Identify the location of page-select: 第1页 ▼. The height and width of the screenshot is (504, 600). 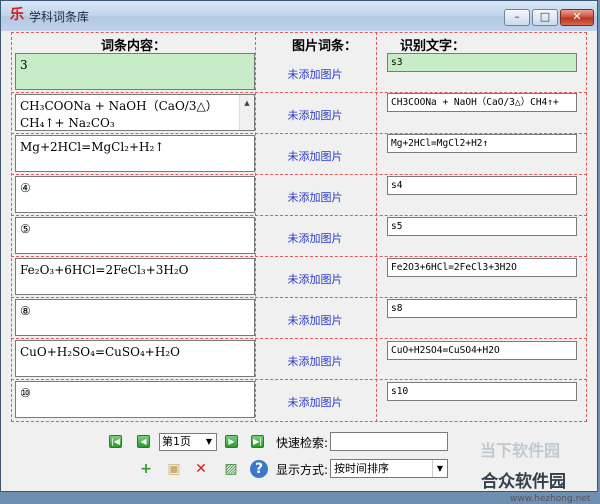
(188, 442).